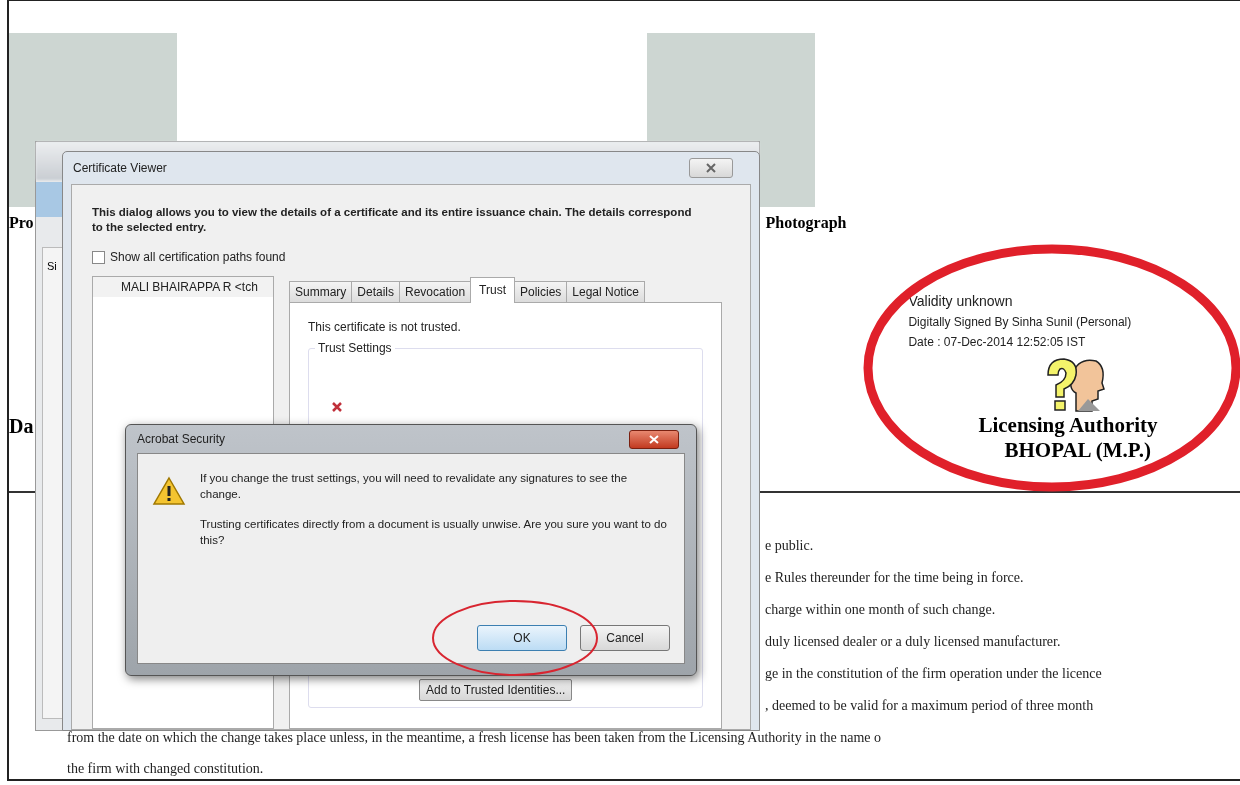 The image size is (1240, 785). I want to click on side-label: Da, so click(21, 426).